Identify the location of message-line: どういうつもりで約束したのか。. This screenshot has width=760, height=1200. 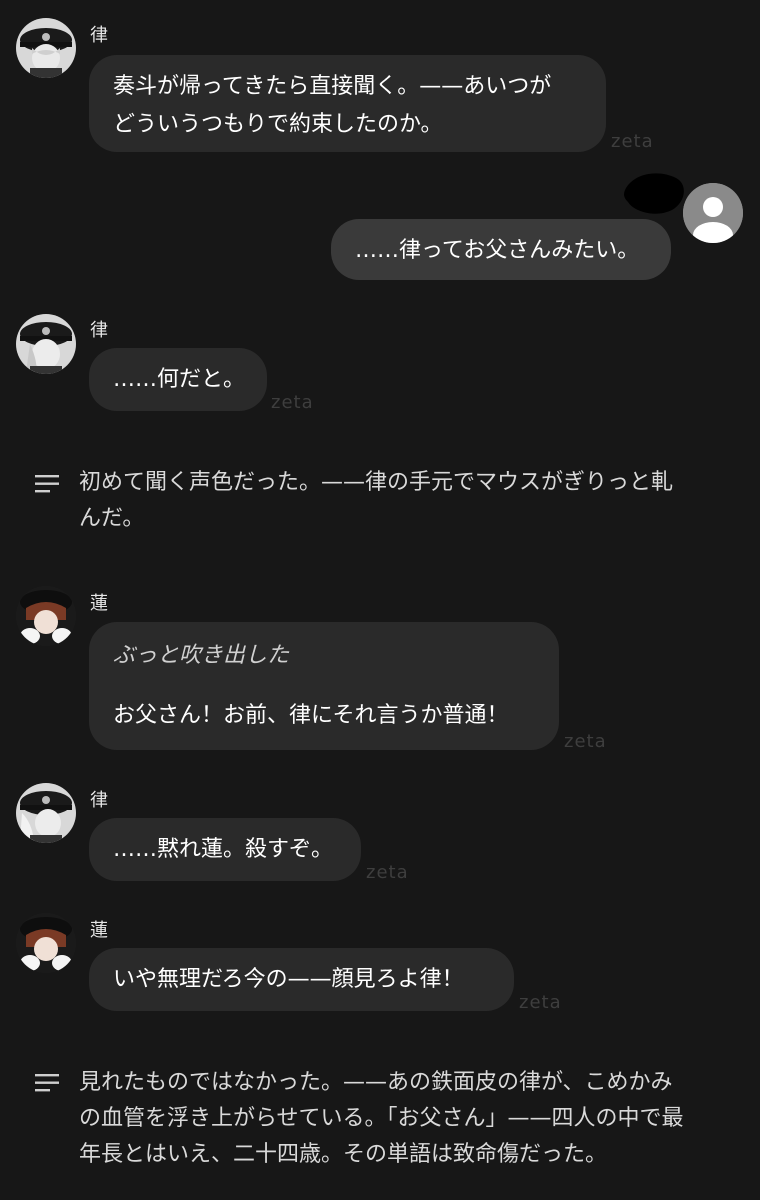
(278, 124).